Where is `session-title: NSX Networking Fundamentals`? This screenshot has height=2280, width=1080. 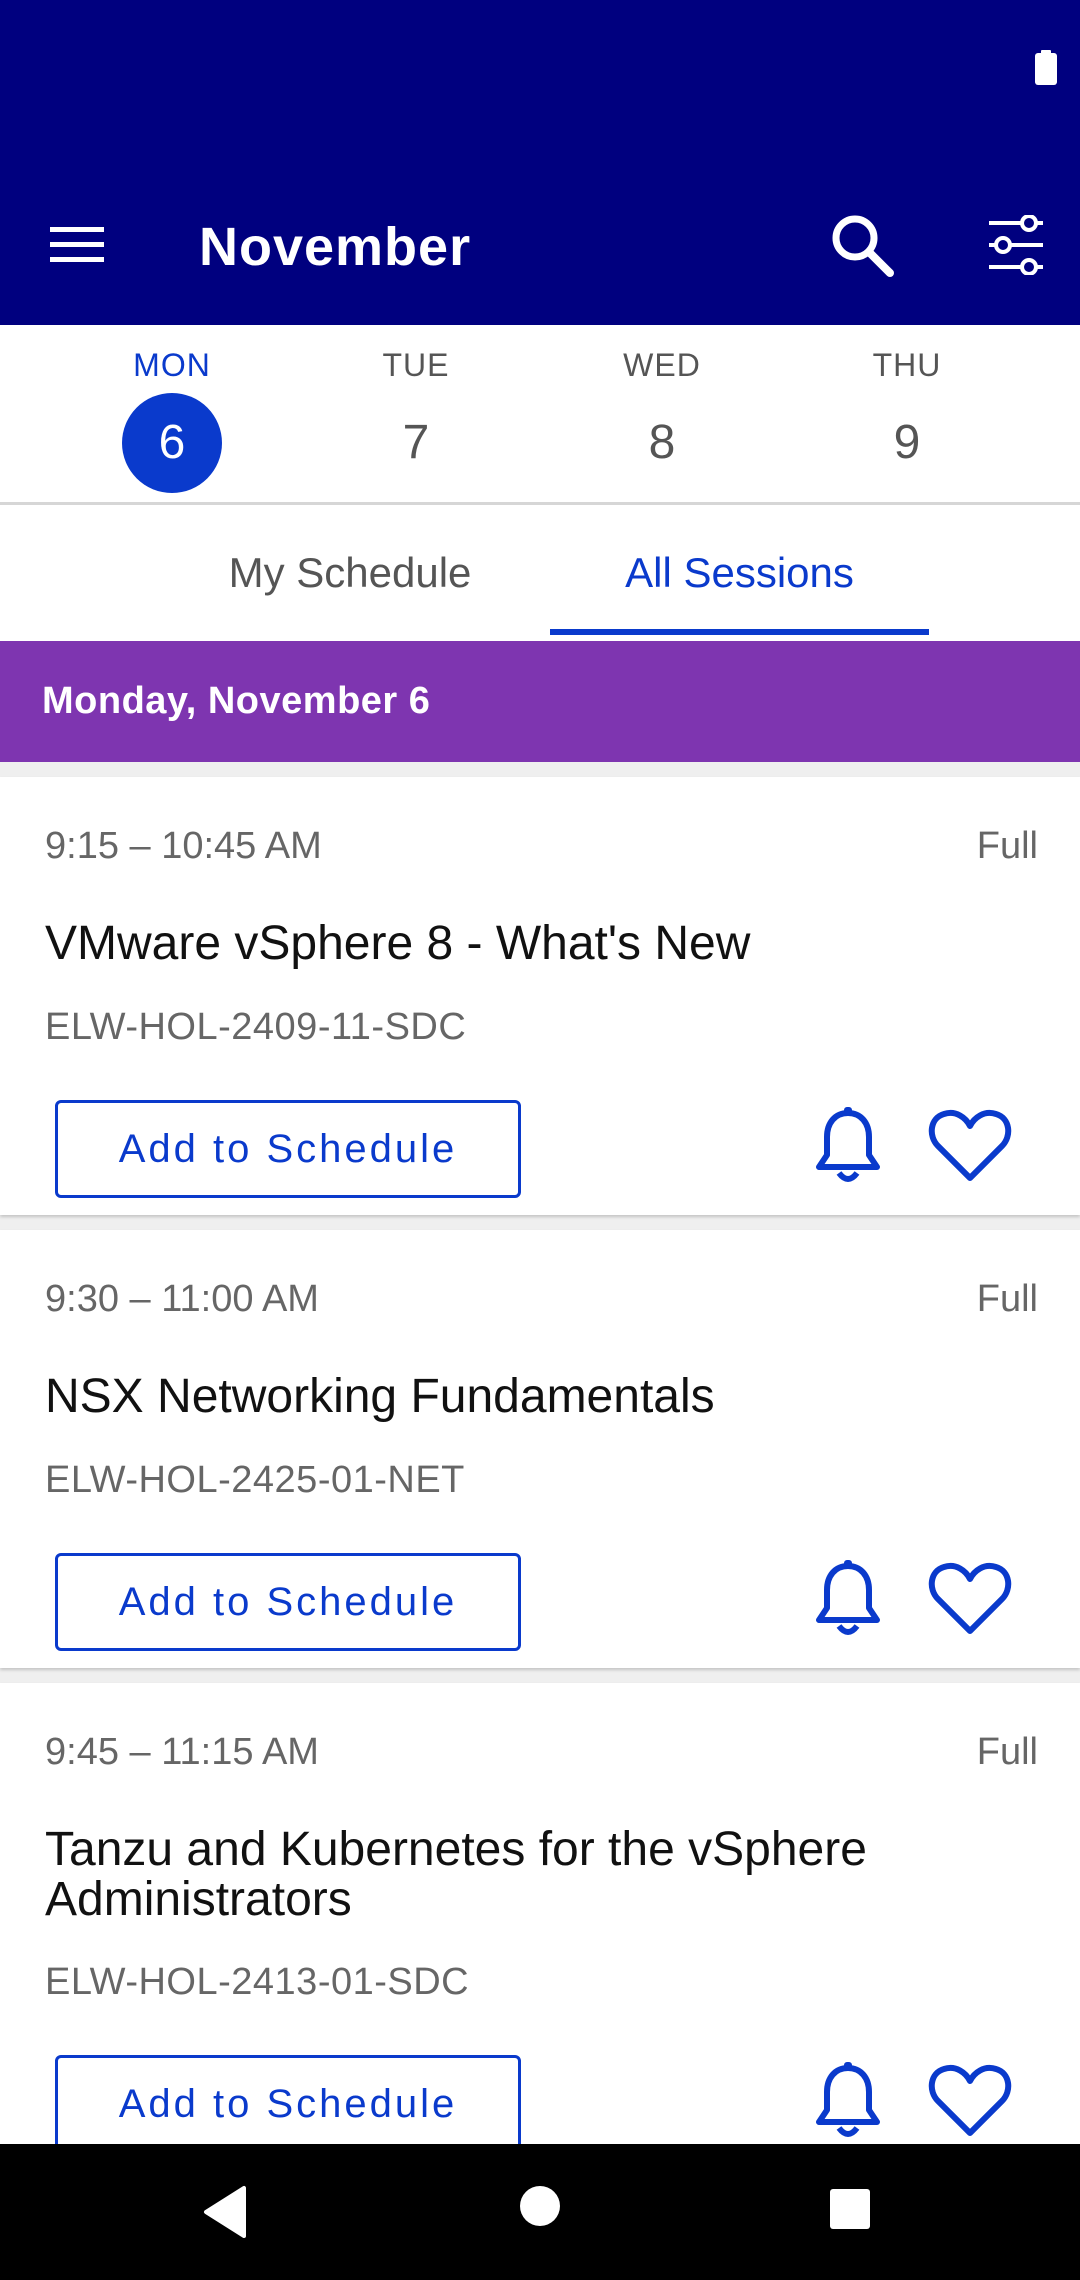 session-title: NSX Networking Fundamentals is located at coordinates (380, 1396).